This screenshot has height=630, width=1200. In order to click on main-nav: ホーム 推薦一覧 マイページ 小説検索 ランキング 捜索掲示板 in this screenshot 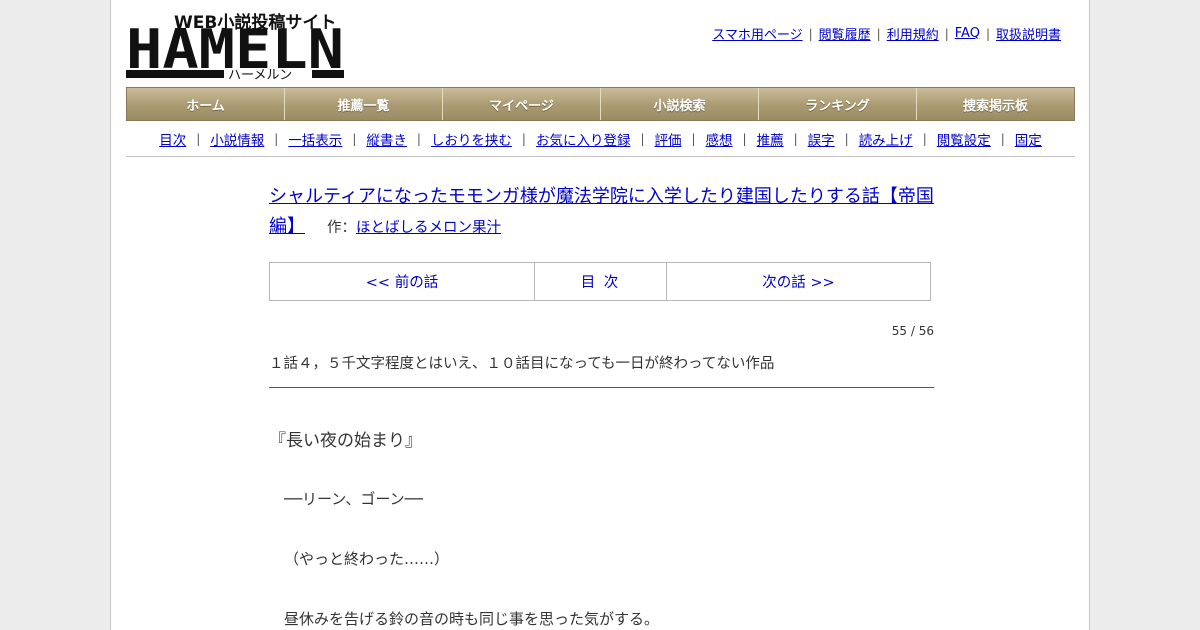, I will do `click(600, 104)`.